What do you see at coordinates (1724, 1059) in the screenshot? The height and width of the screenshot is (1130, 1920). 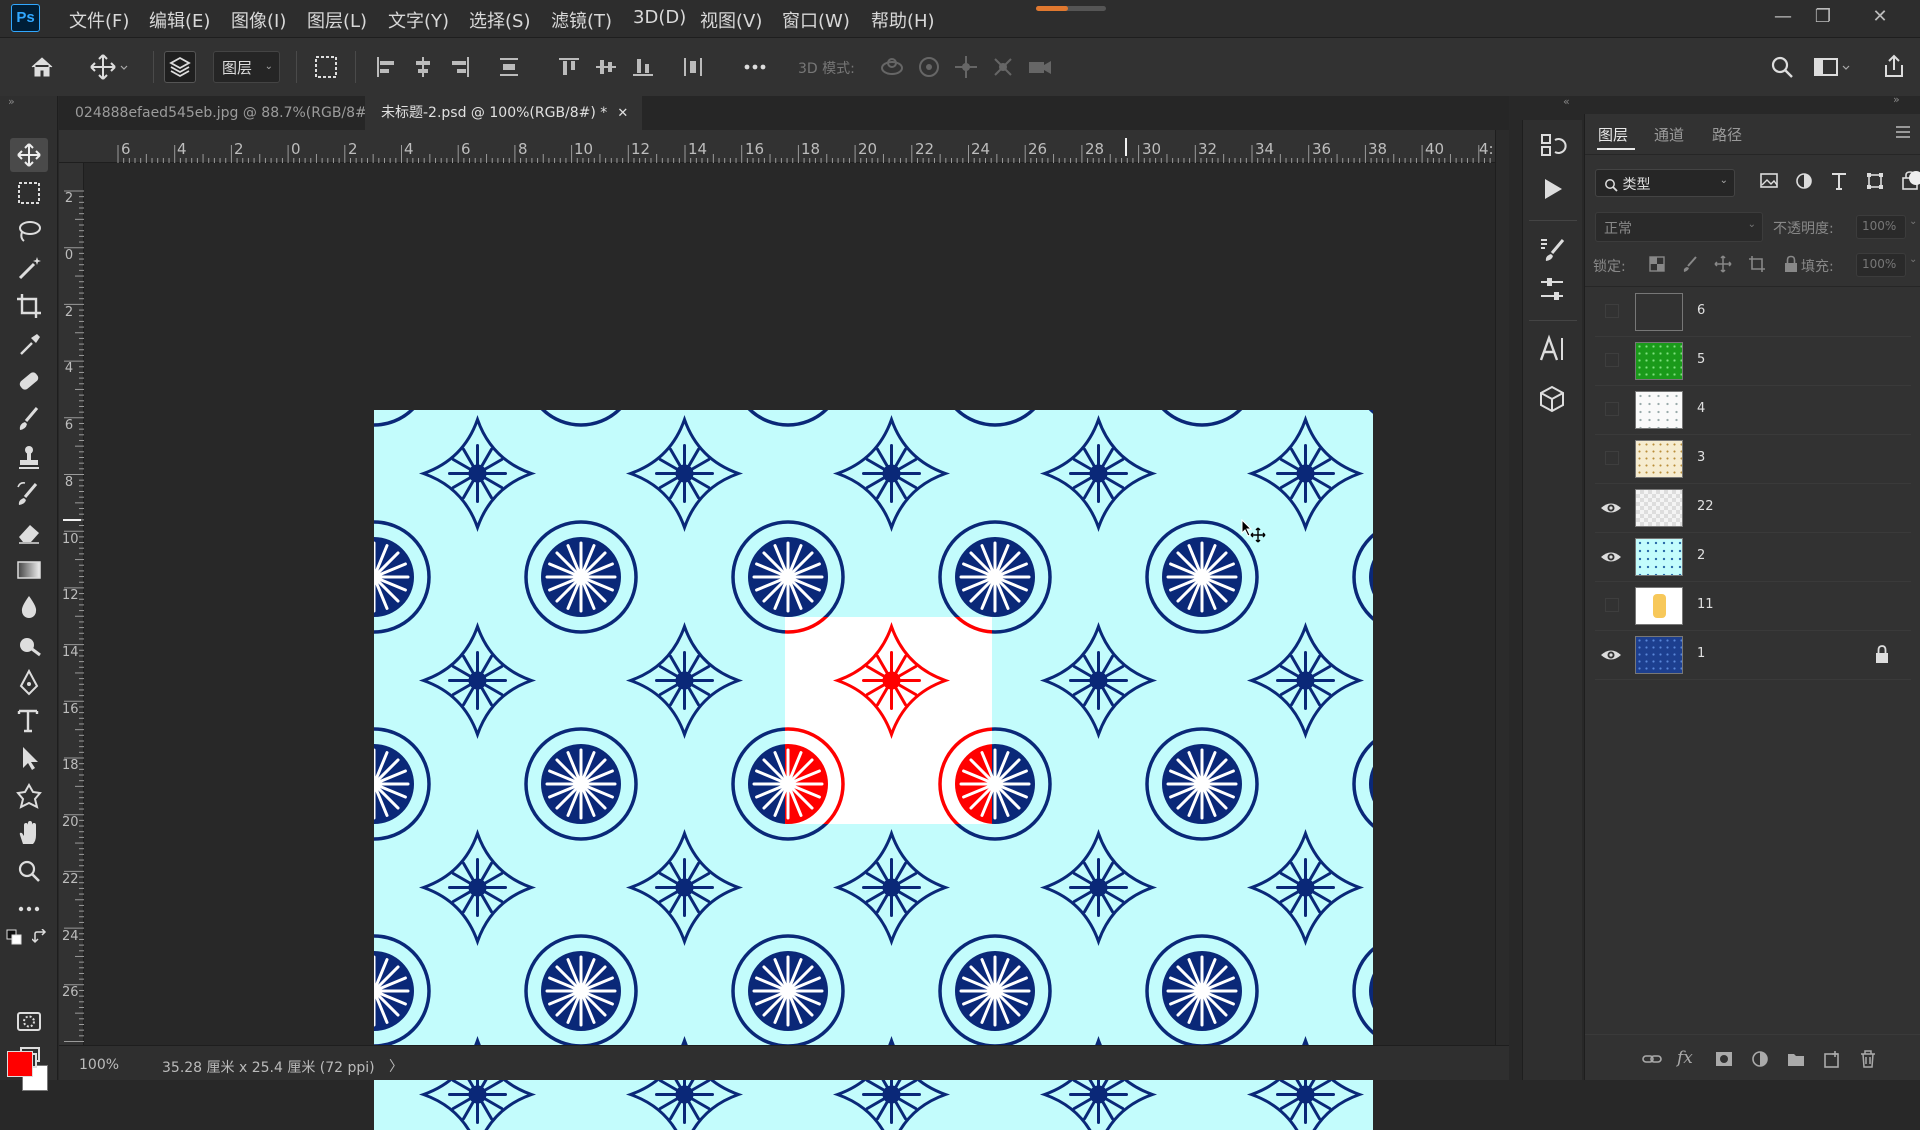 I see `add-mask-icon` at bounding box center [1724, 1059].